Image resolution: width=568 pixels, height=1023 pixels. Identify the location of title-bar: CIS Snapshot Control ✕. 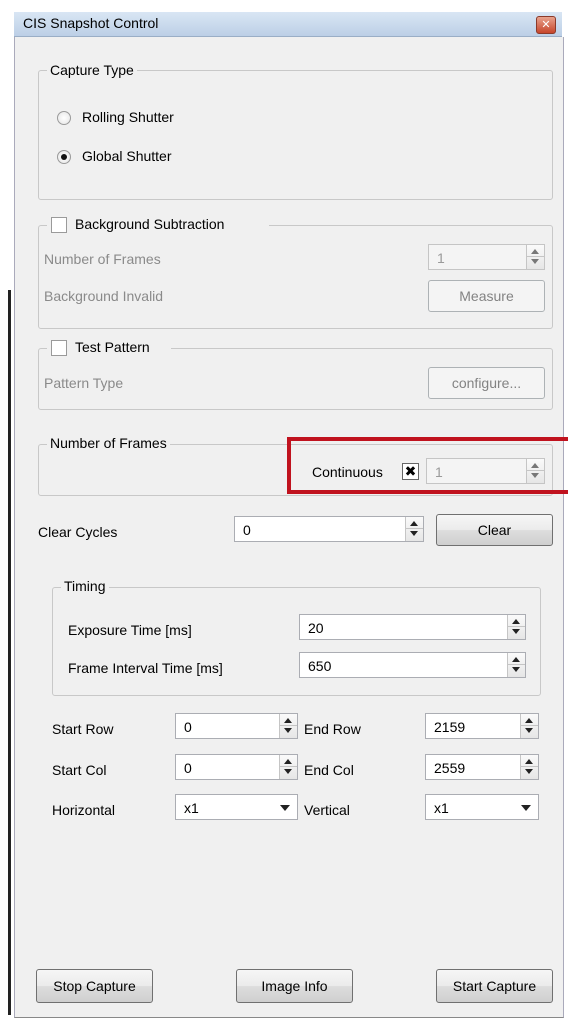
(288, 24).